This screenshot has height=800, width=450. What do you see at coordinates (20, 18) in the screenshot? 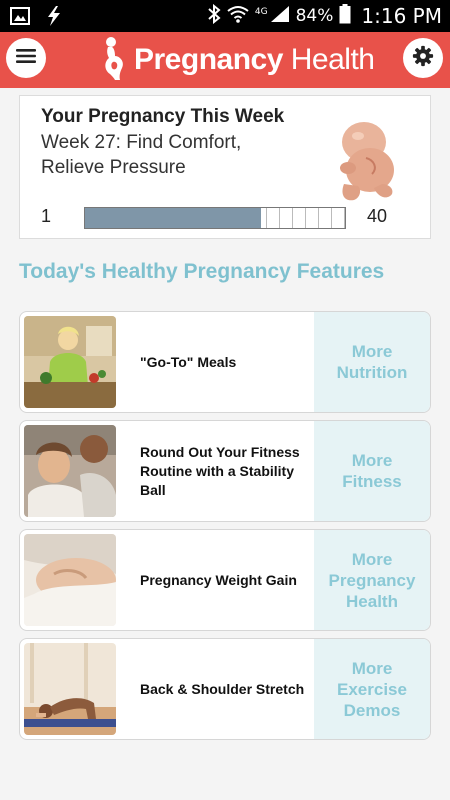
I see `gallery-notification-icon` at bounding box center [20, 18].